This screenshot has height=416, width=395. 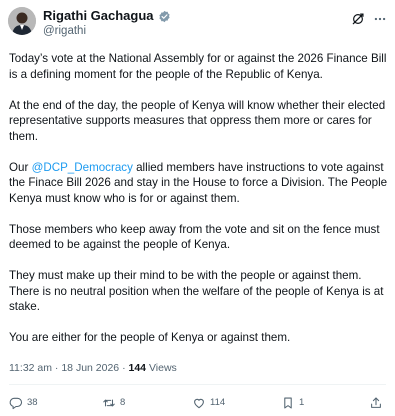 I want to click on post-meta: 11:32 am · 18 Jun 2026 · 144 Views, so click(x=93, y=368).